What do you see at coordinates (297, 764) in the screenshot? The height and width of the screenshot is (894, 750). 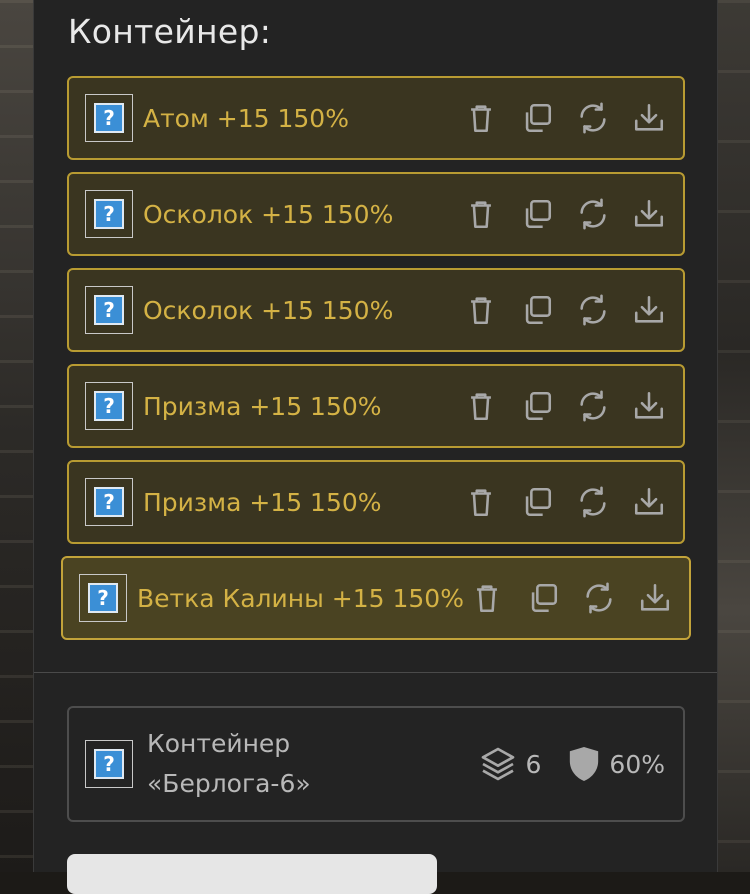 I see `container-name: Контейнер «Берлога-6»` at bounding box center [297, 764].